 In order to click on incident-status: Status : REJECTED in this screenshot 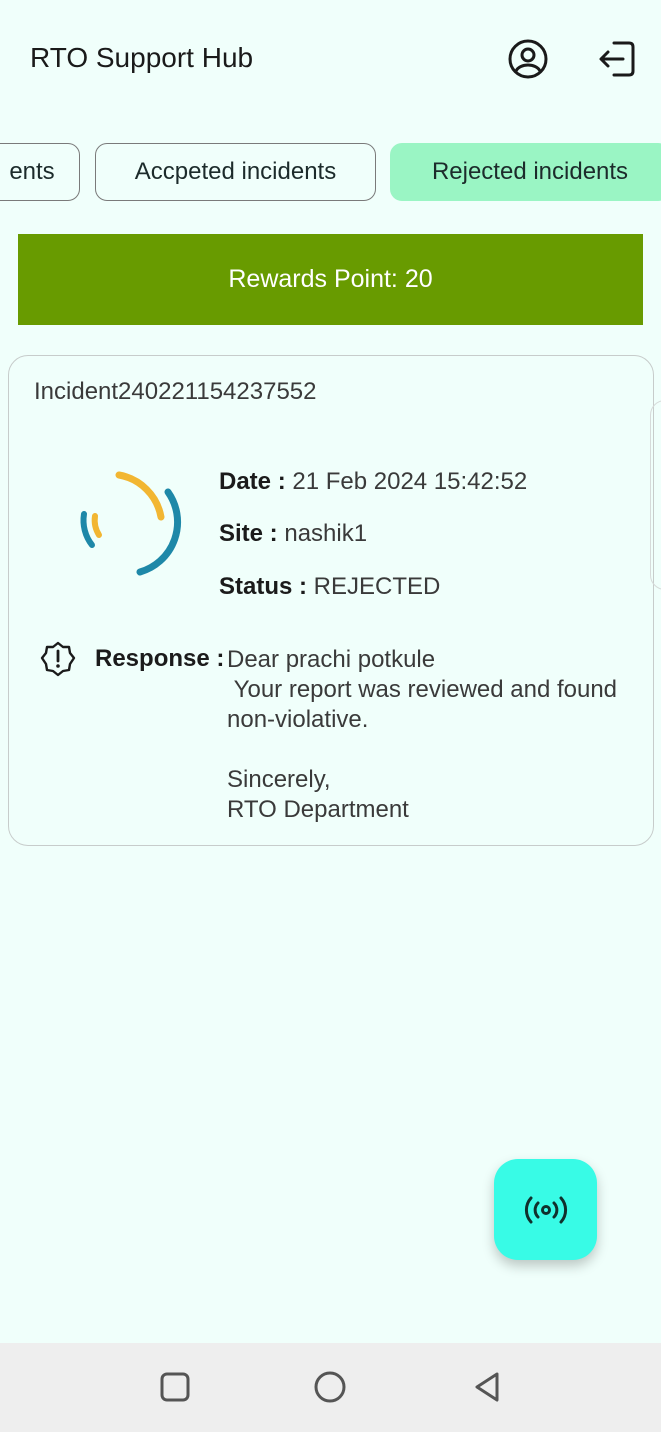, I will do `click(329, 587)`.